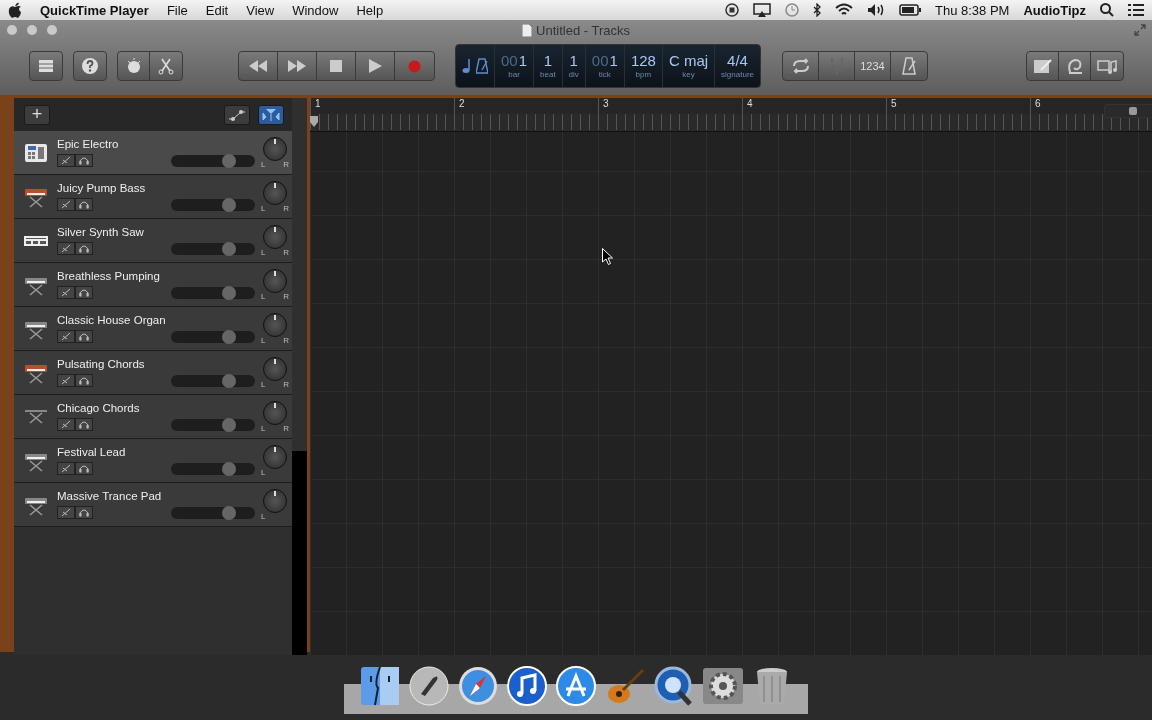  What do you see at coordinates (843, 10) in the screenshot?
I see `wifi-icon` at bounding box center [843, 10].